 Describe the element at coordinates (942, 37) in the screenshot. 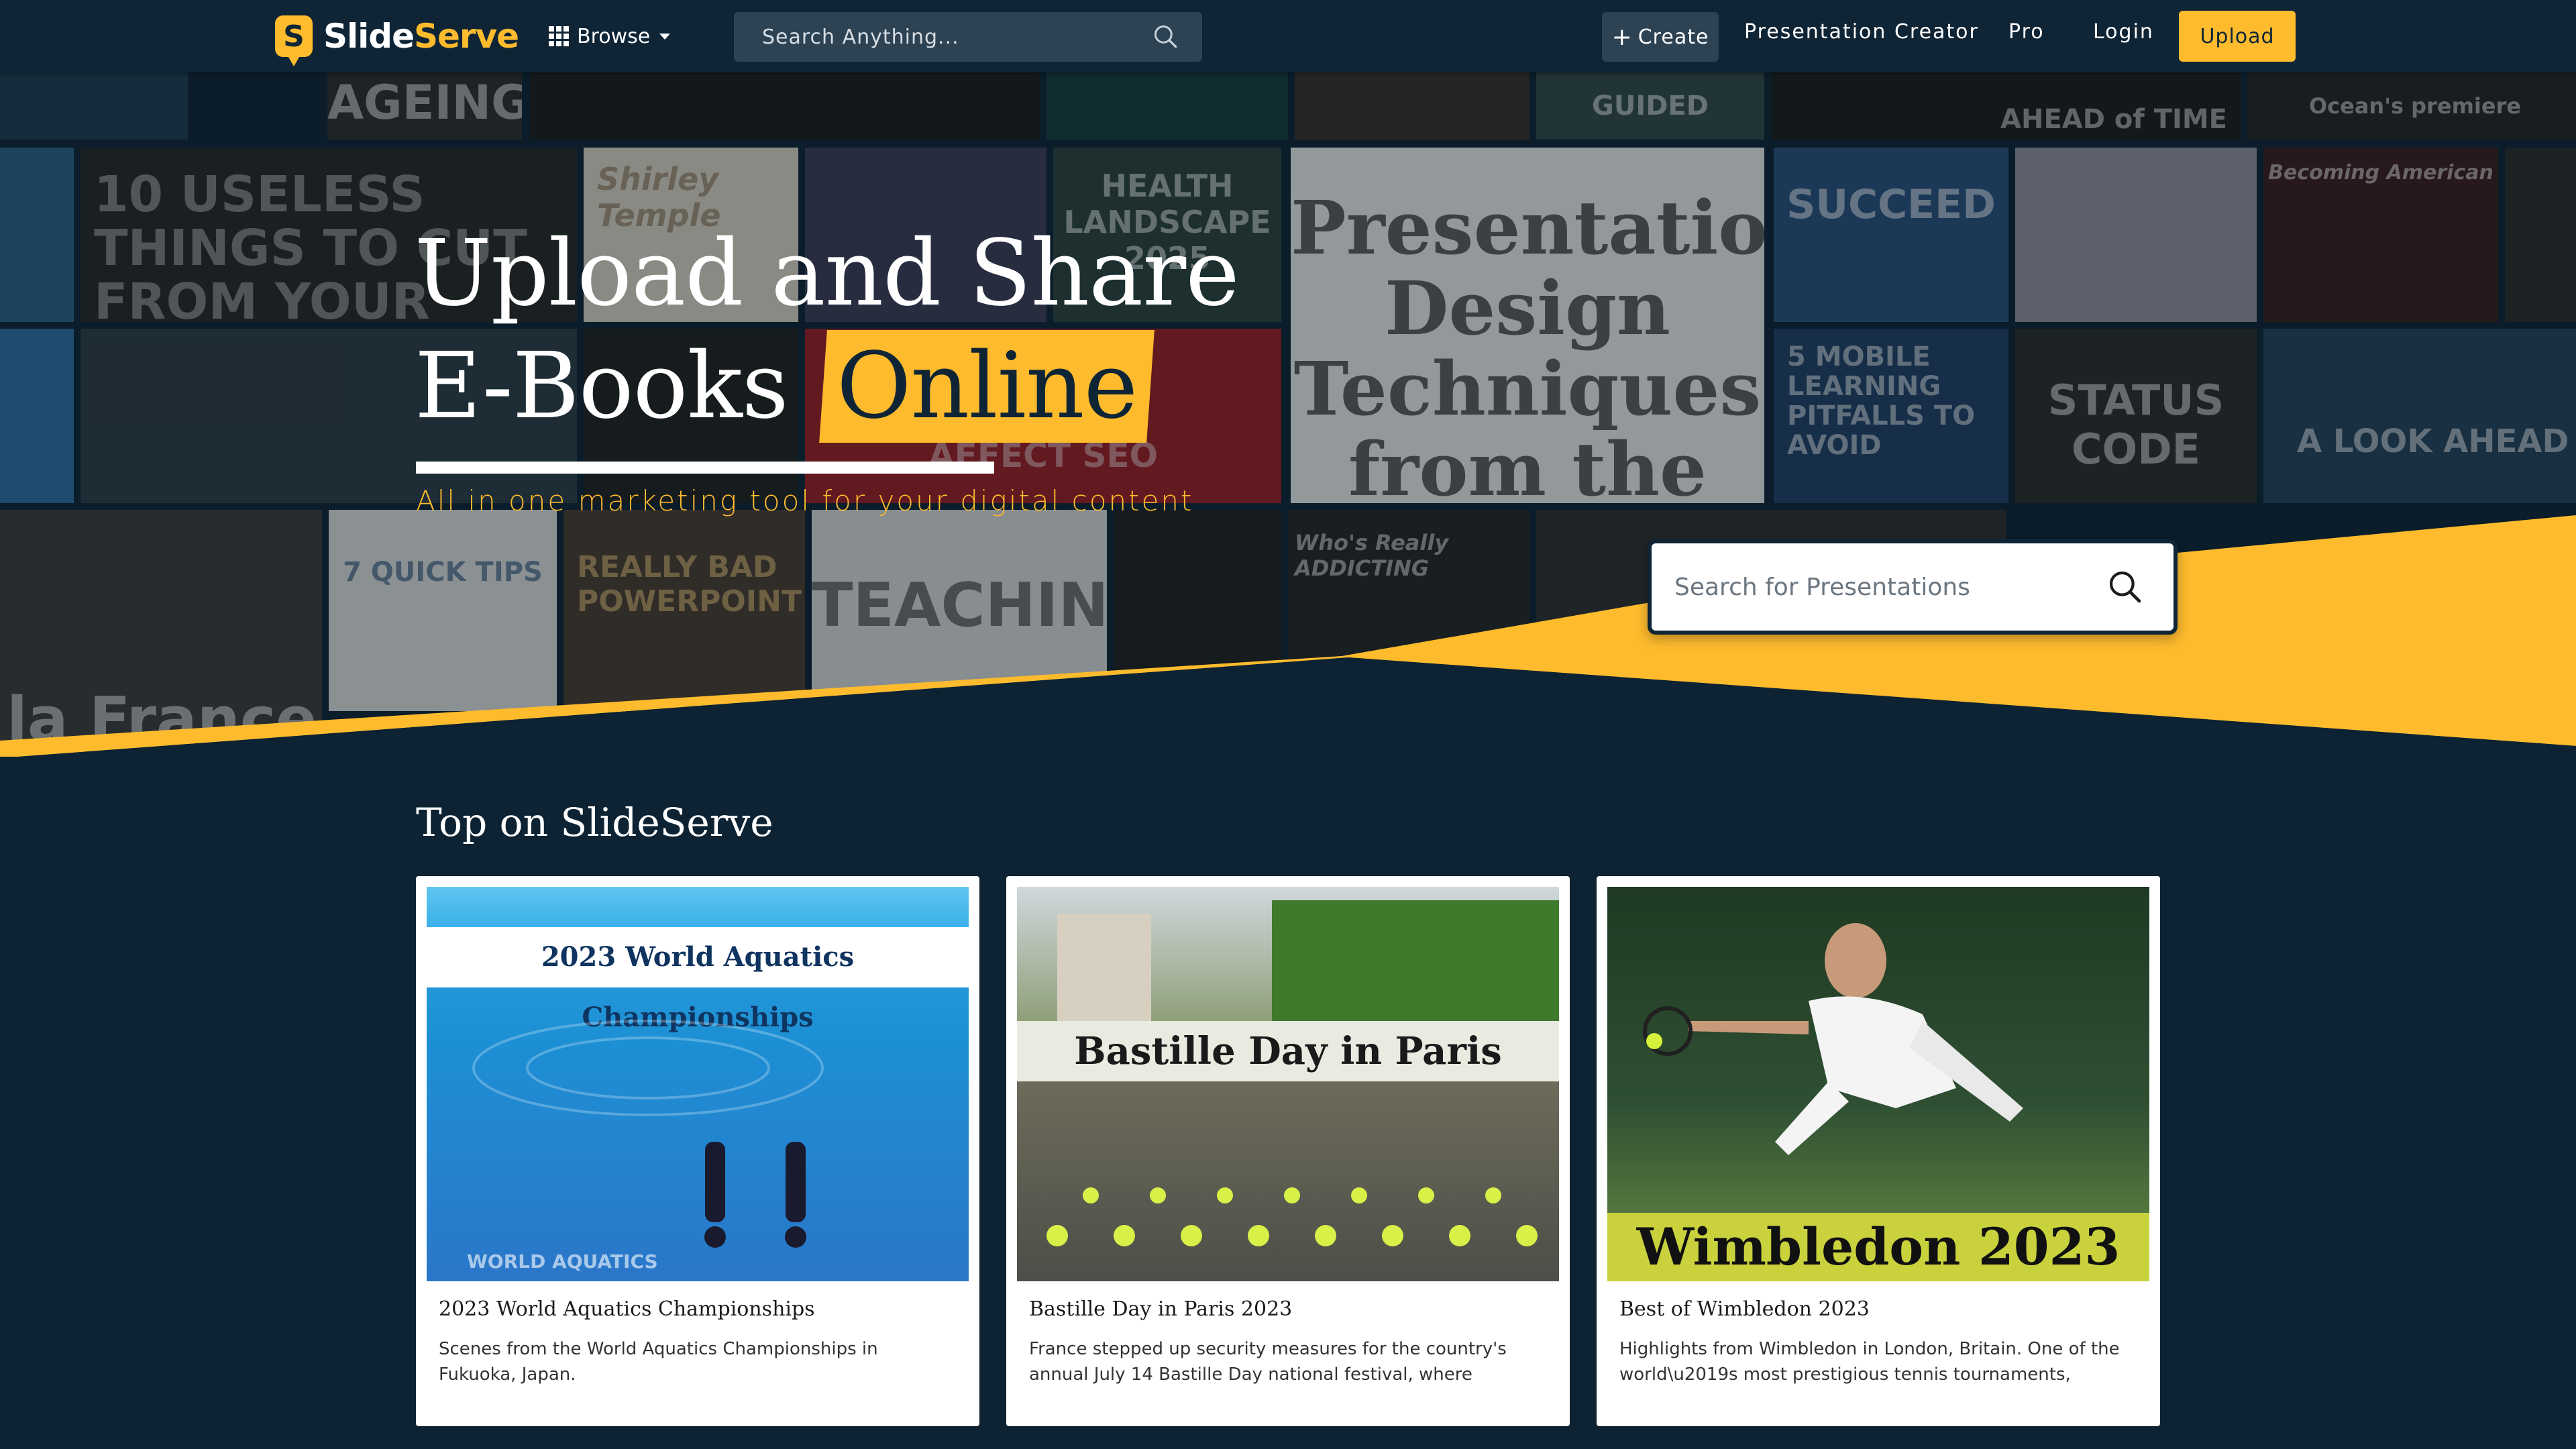

I see `nav-search-input` at that location.